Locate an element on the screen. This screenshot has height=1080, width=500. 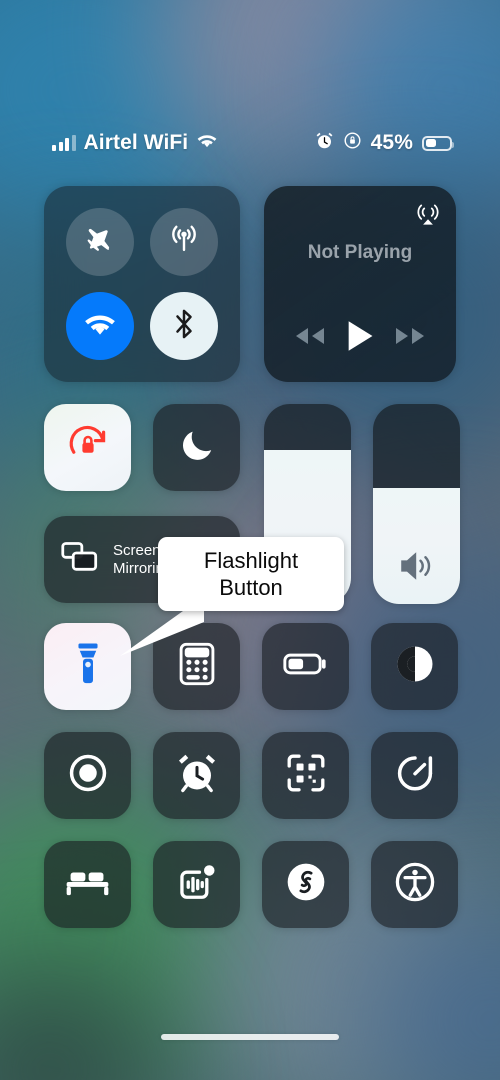
contrast-circle-icon is located at coordinates (415, 666).